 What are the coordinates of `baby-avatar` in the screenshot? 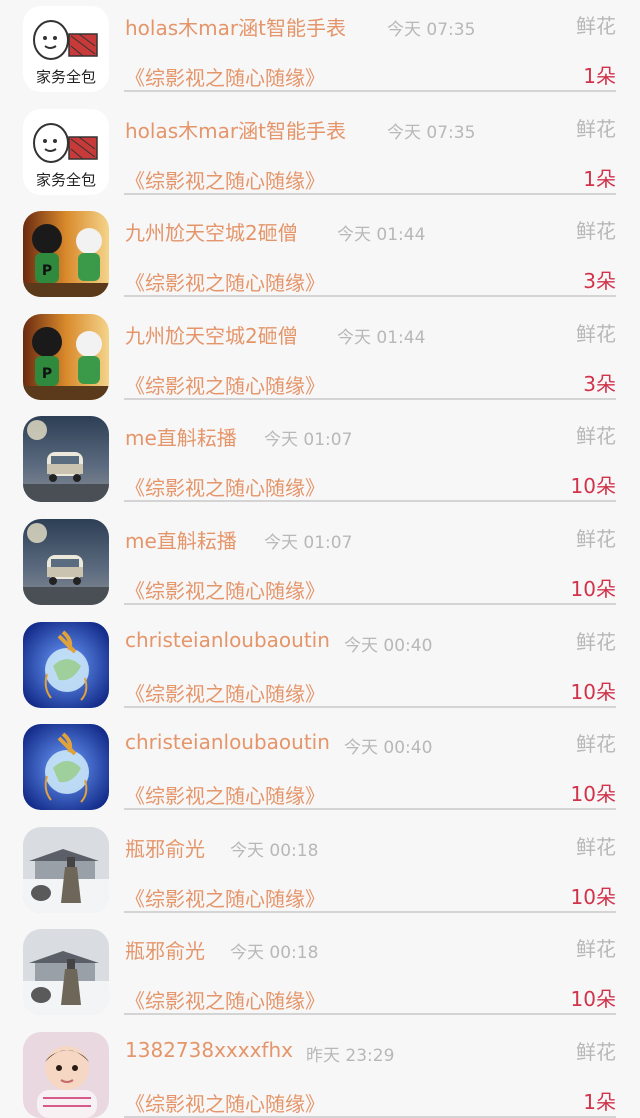 It's located at (66, 1075).